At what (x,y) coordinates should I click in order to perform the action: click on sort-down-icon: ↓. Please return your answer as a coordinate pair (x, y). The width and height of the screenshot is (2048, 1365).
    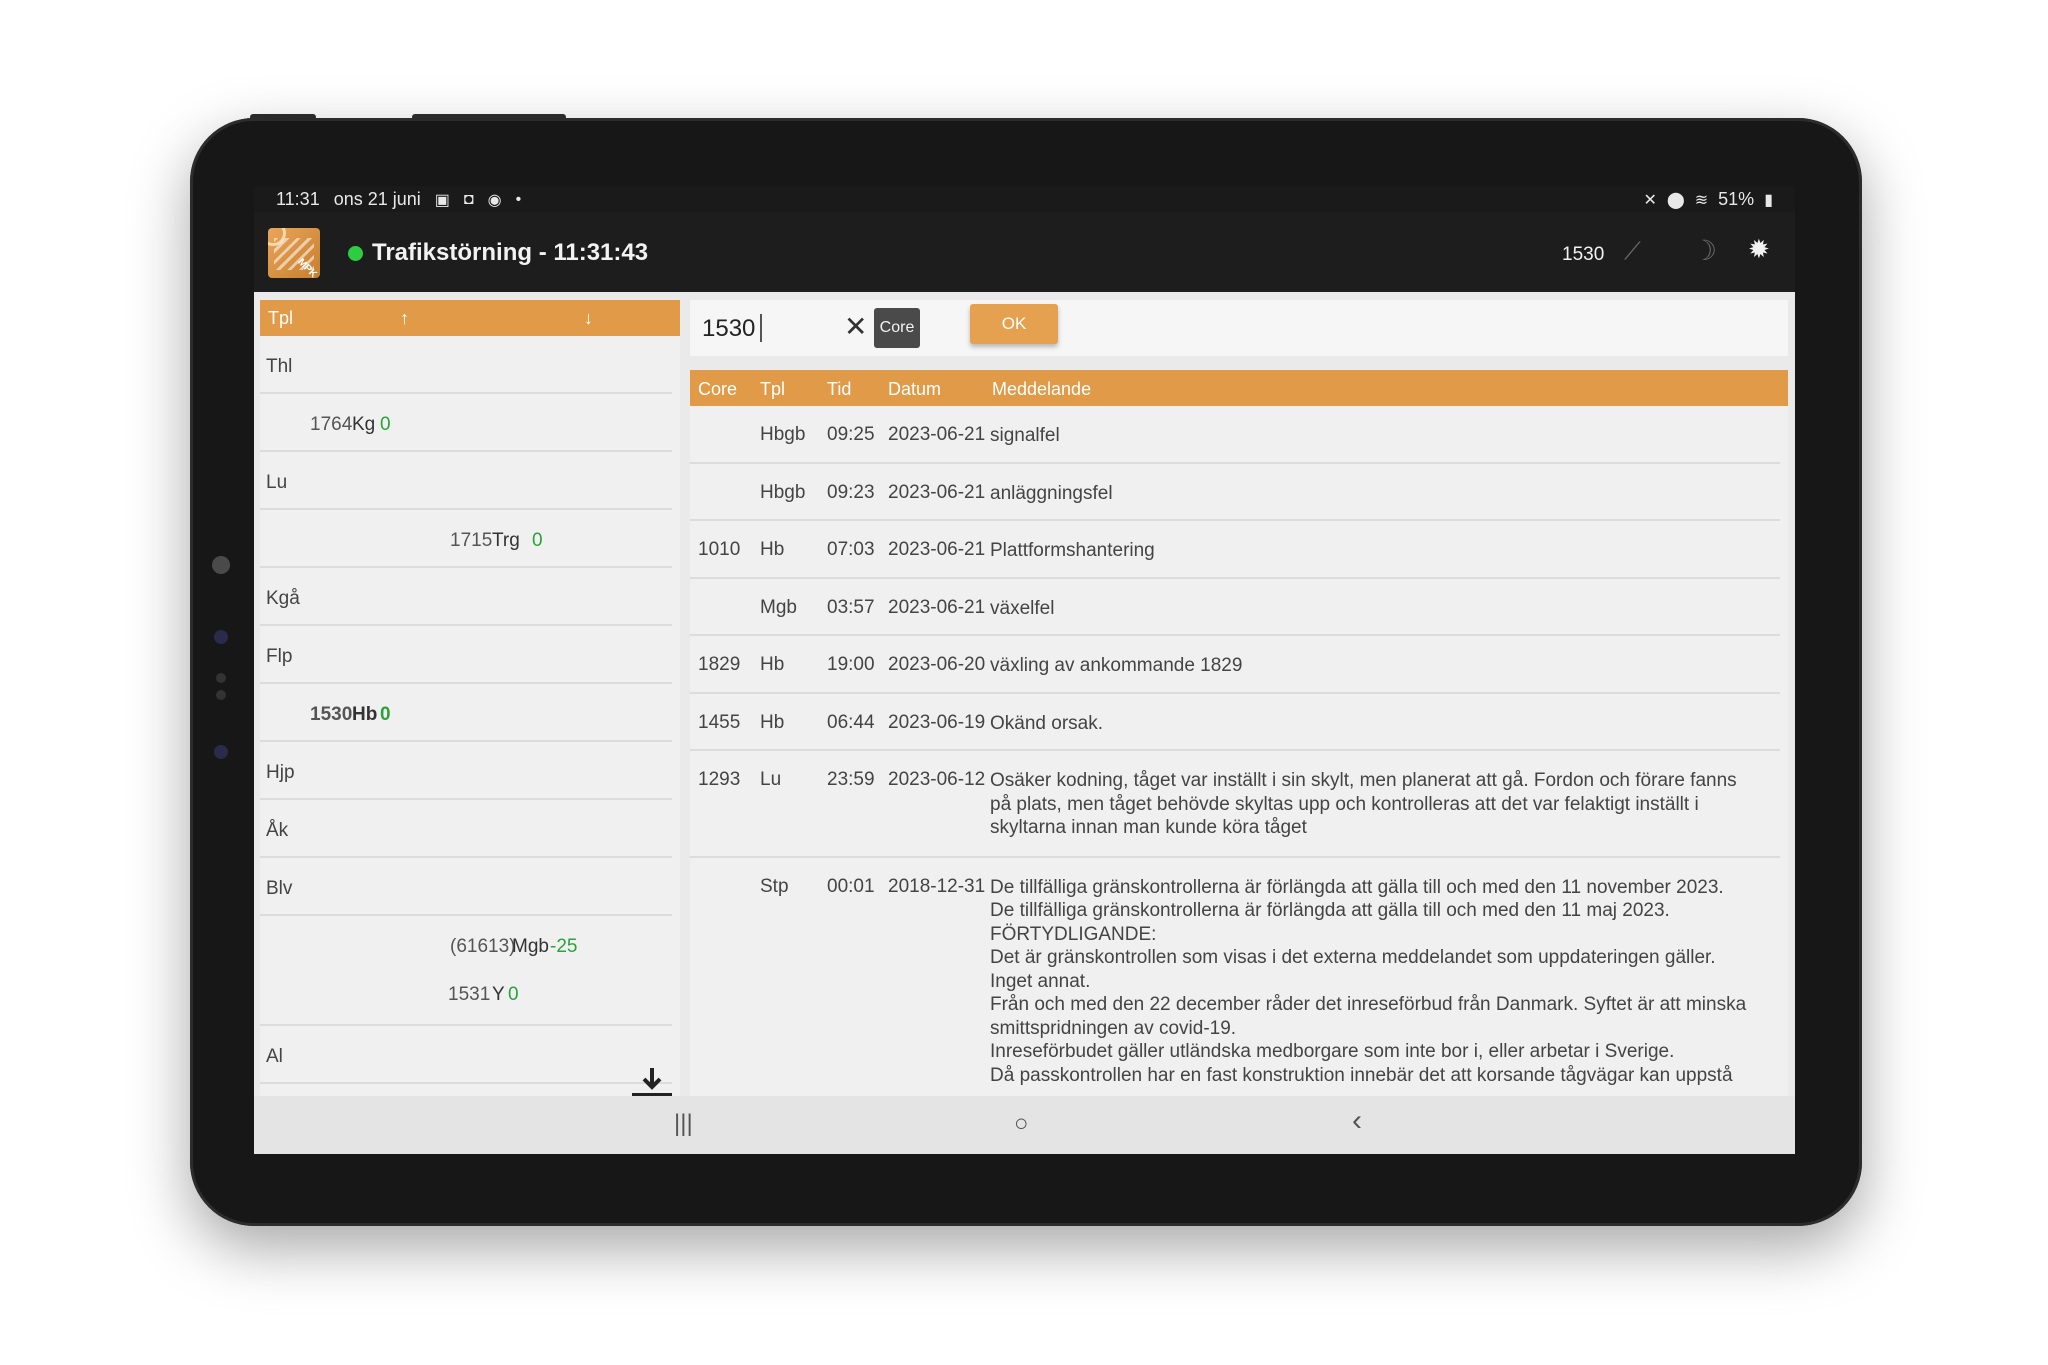
    Looking at the image, I should click on (588, 318).